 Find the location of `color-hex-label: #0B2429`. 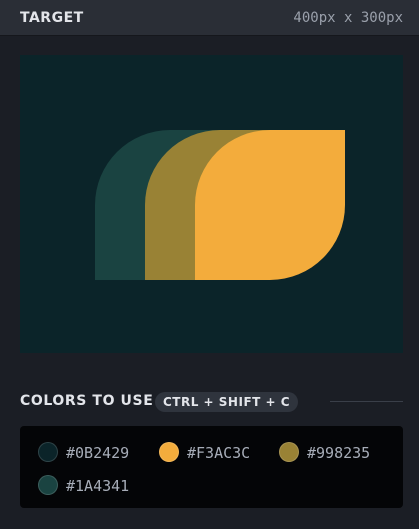

color-hex-label: #0B2429 is located at coordinates (98, 453).